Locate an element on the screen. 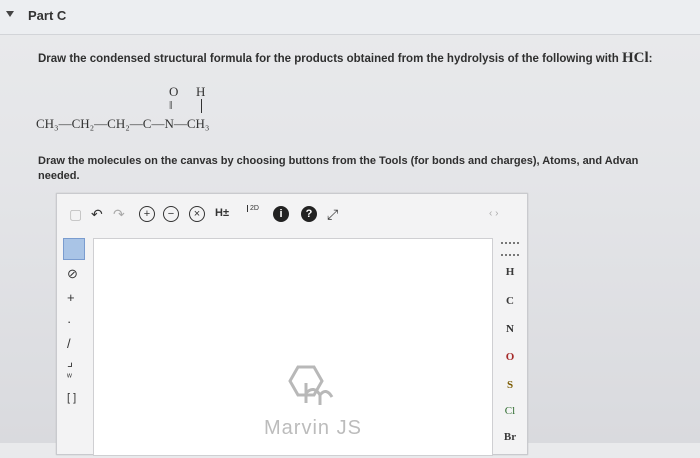 The width and height of the screenshot is (700, 458). charge-plus-icon: + is located at coordinates (71, 297).